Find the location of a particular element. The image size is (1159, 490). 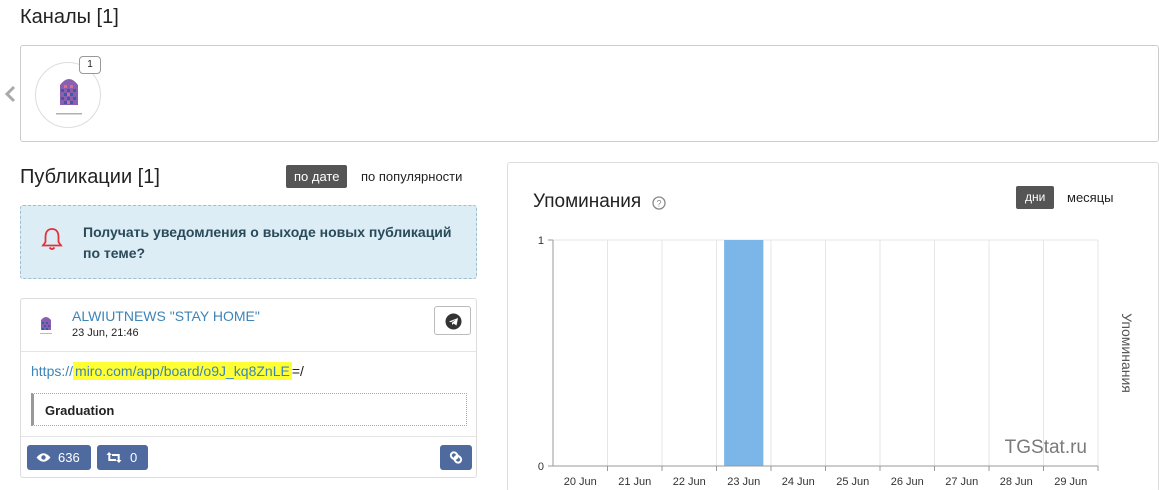

x-tick-label: 27 Jun is located at coordinates (961, 482).